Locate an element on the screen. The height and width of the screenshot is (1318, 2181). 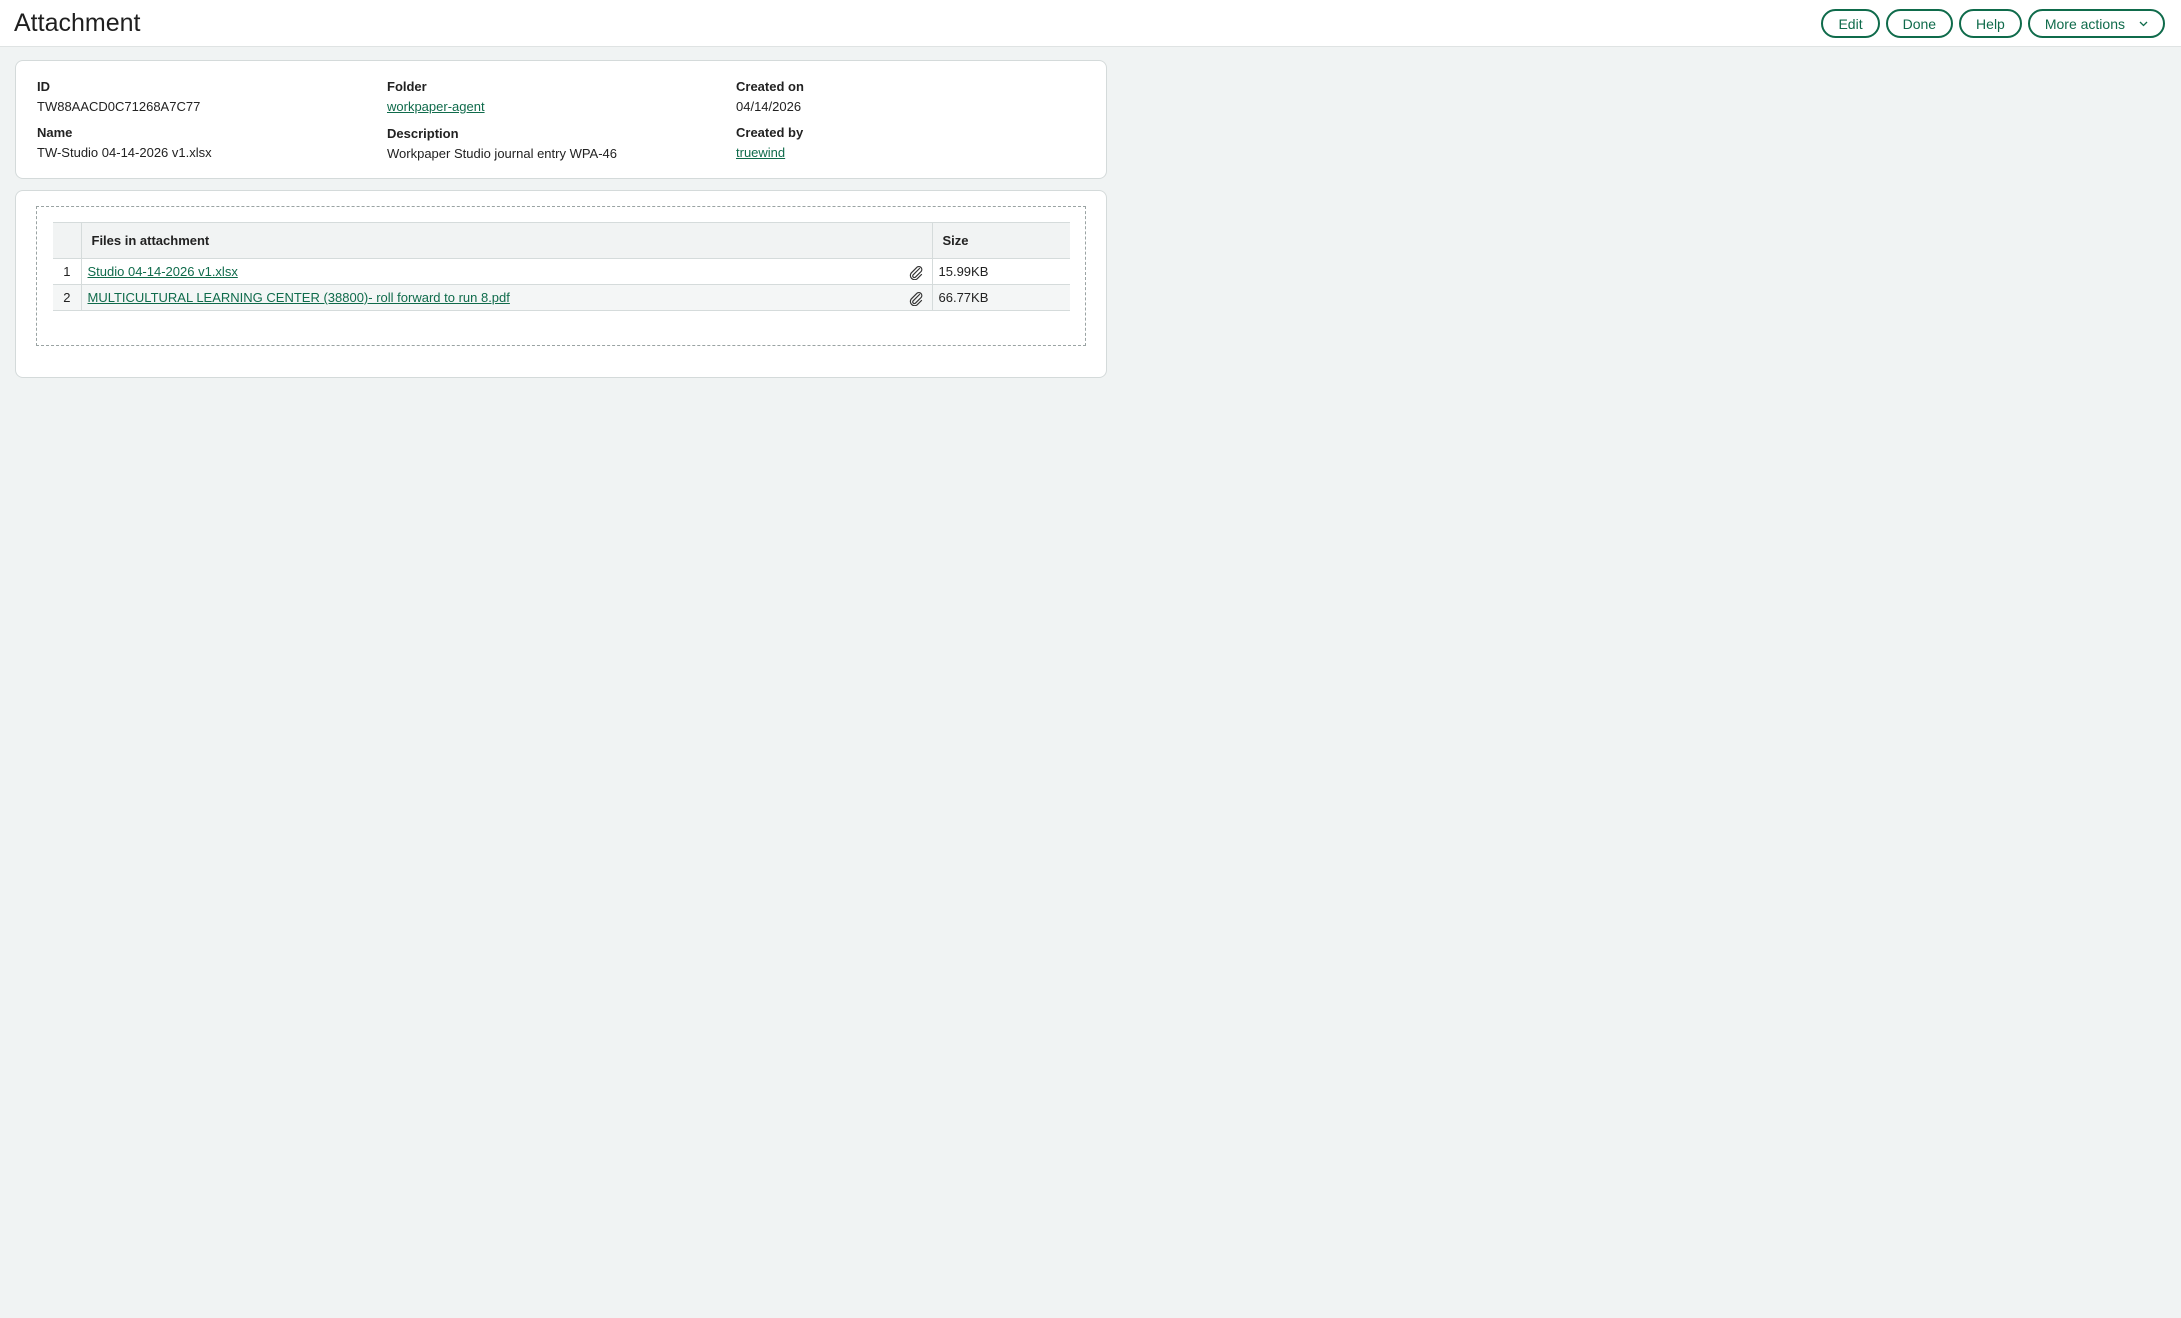
more-actions-button: More actions is located at coordinates (2096, 23).